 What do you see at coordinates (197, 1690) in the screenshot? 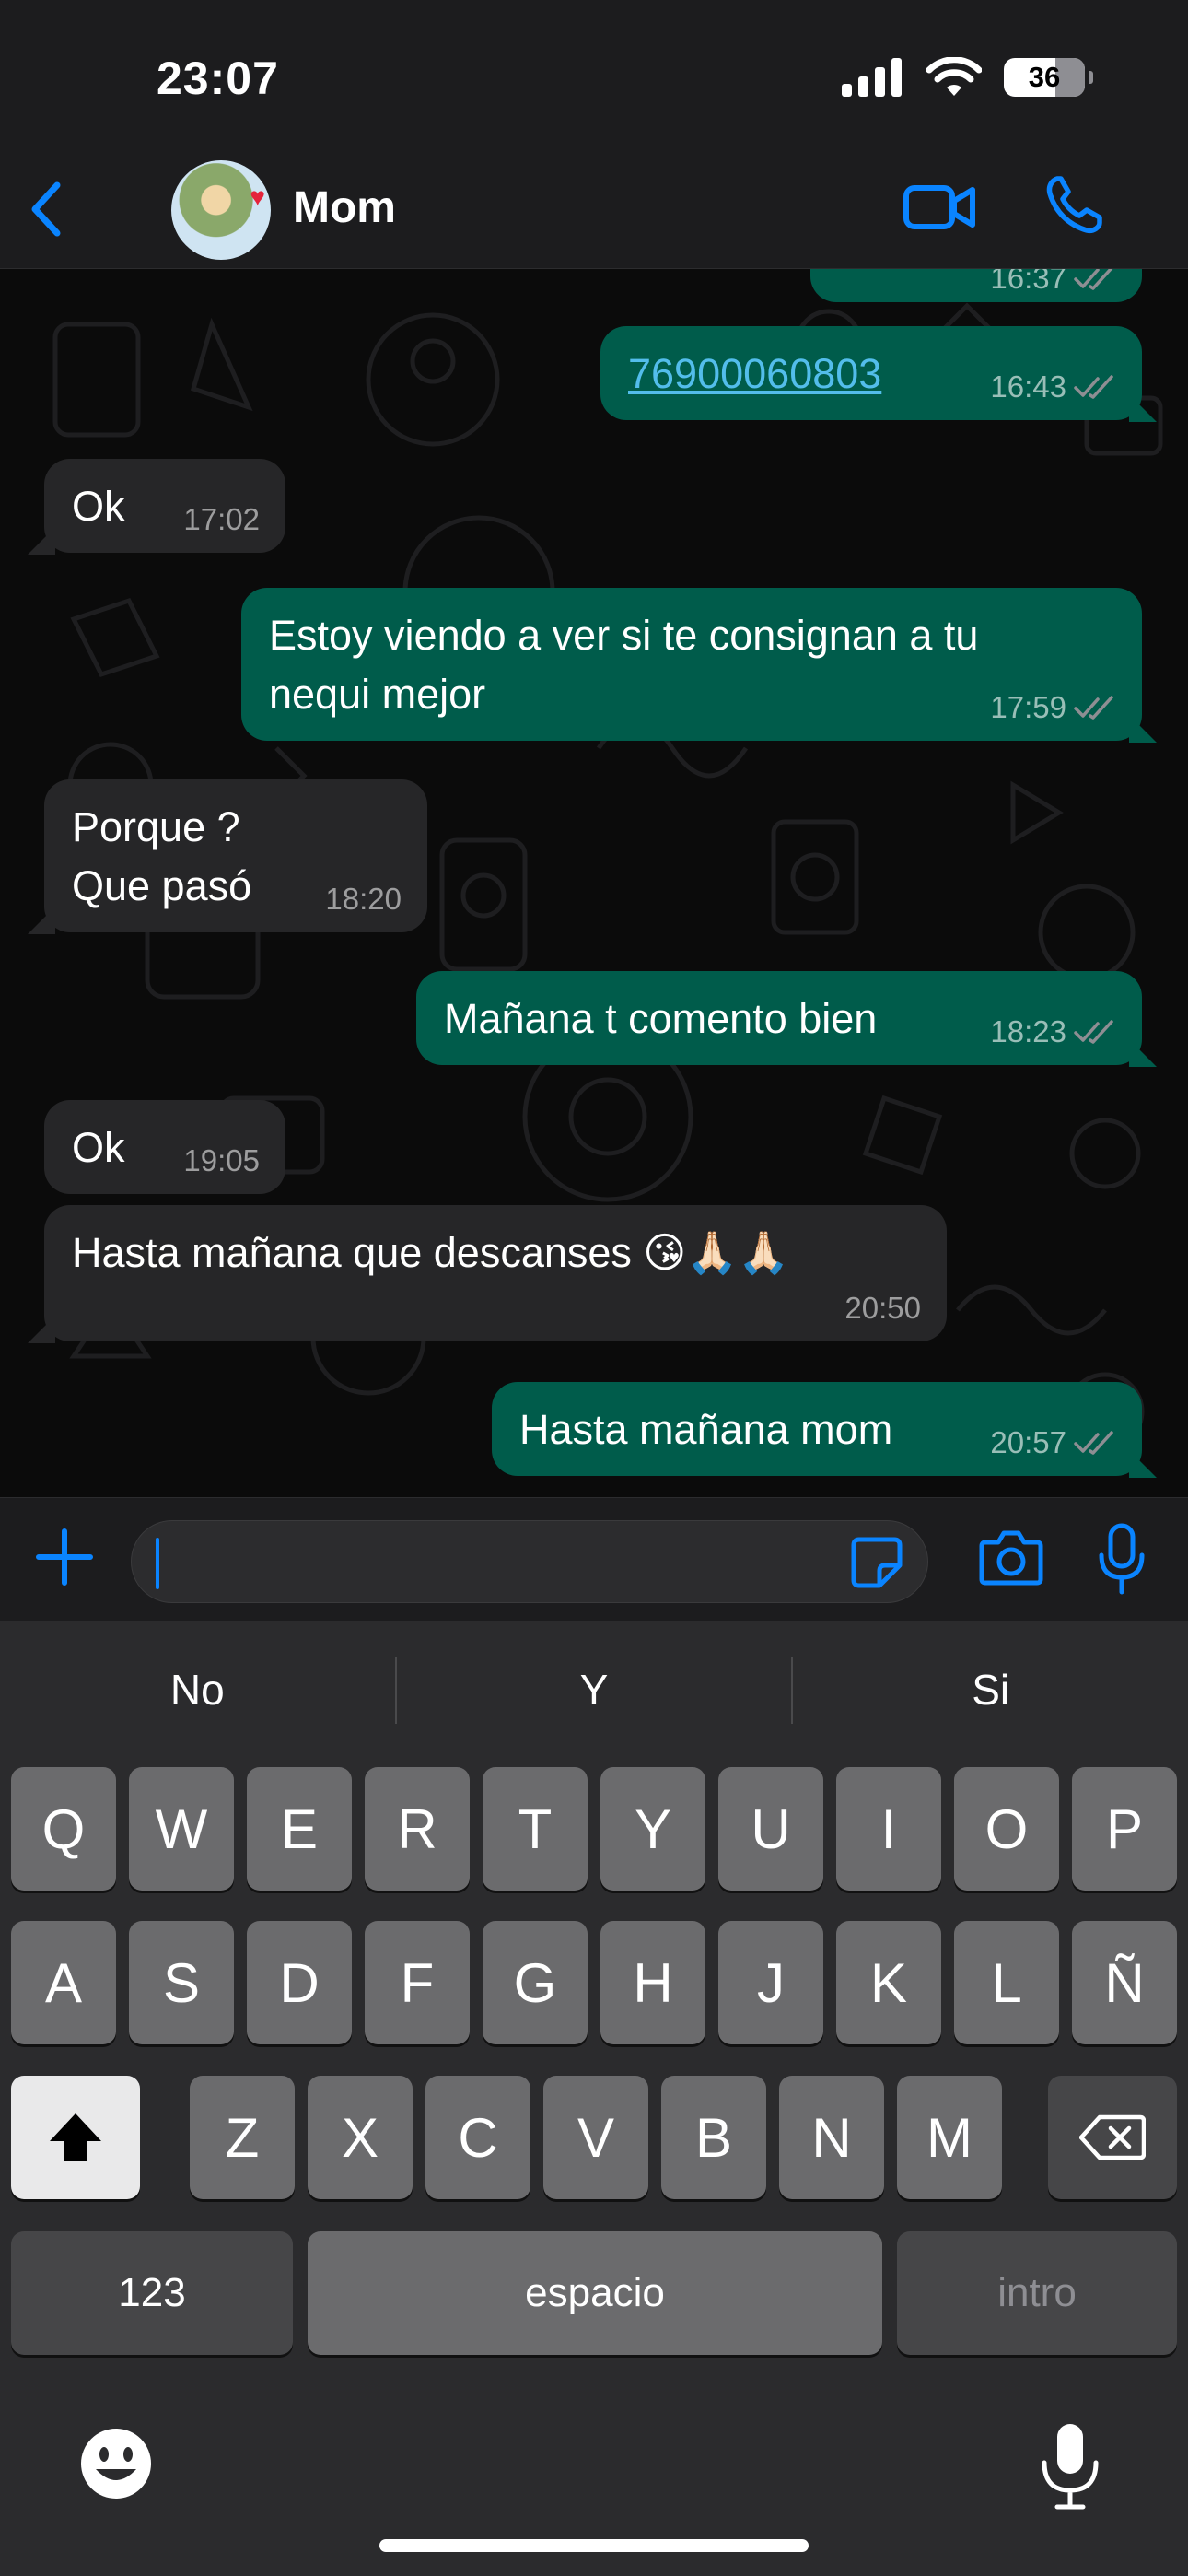
I see `suggestion-item: No` at bounding box center [197, 1690].